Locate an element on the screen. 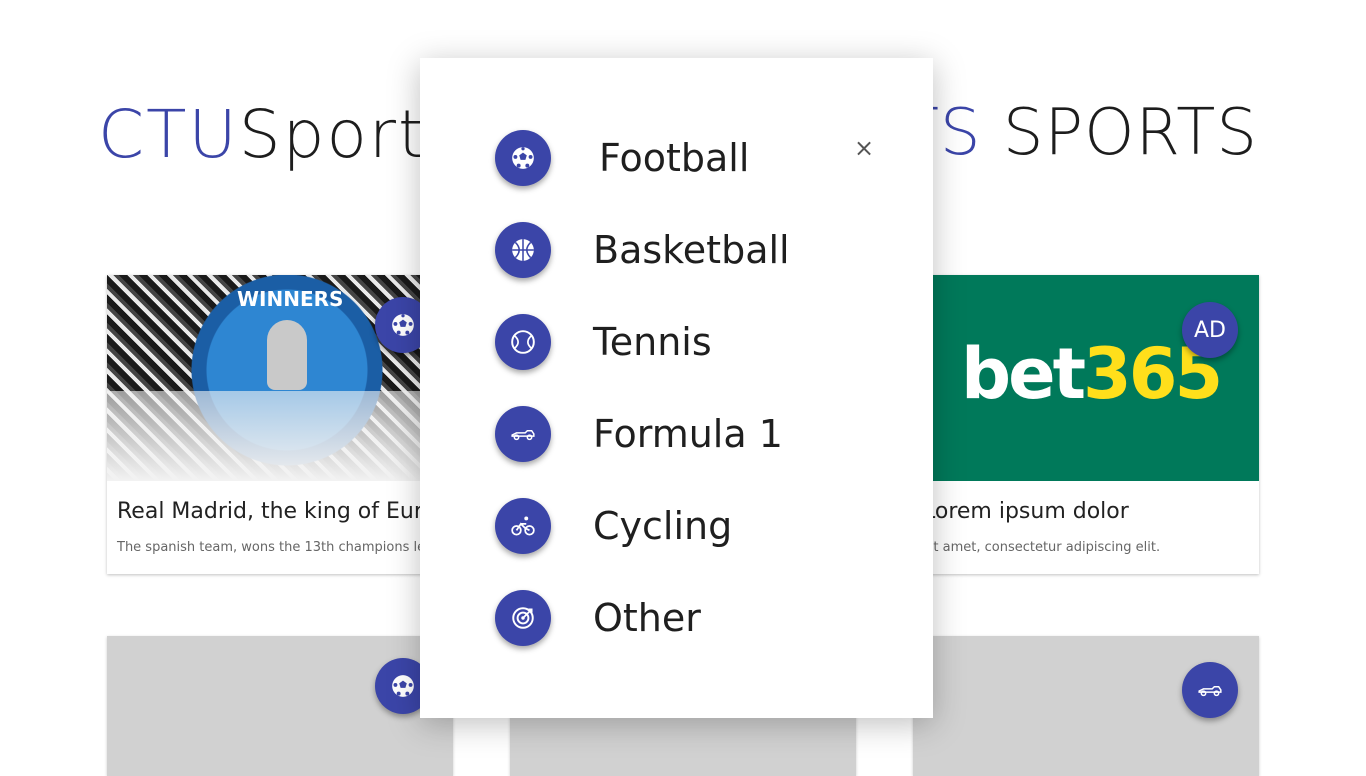 The image size is (1366, 776). target-icon-button is located at coordinates (523, 618).